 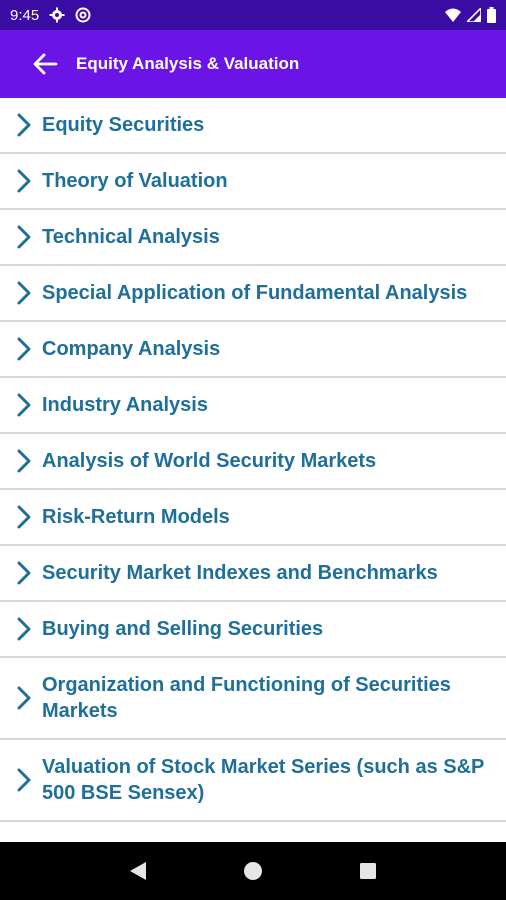 I want to click on nav-back-button, so click(x=138, y=871).